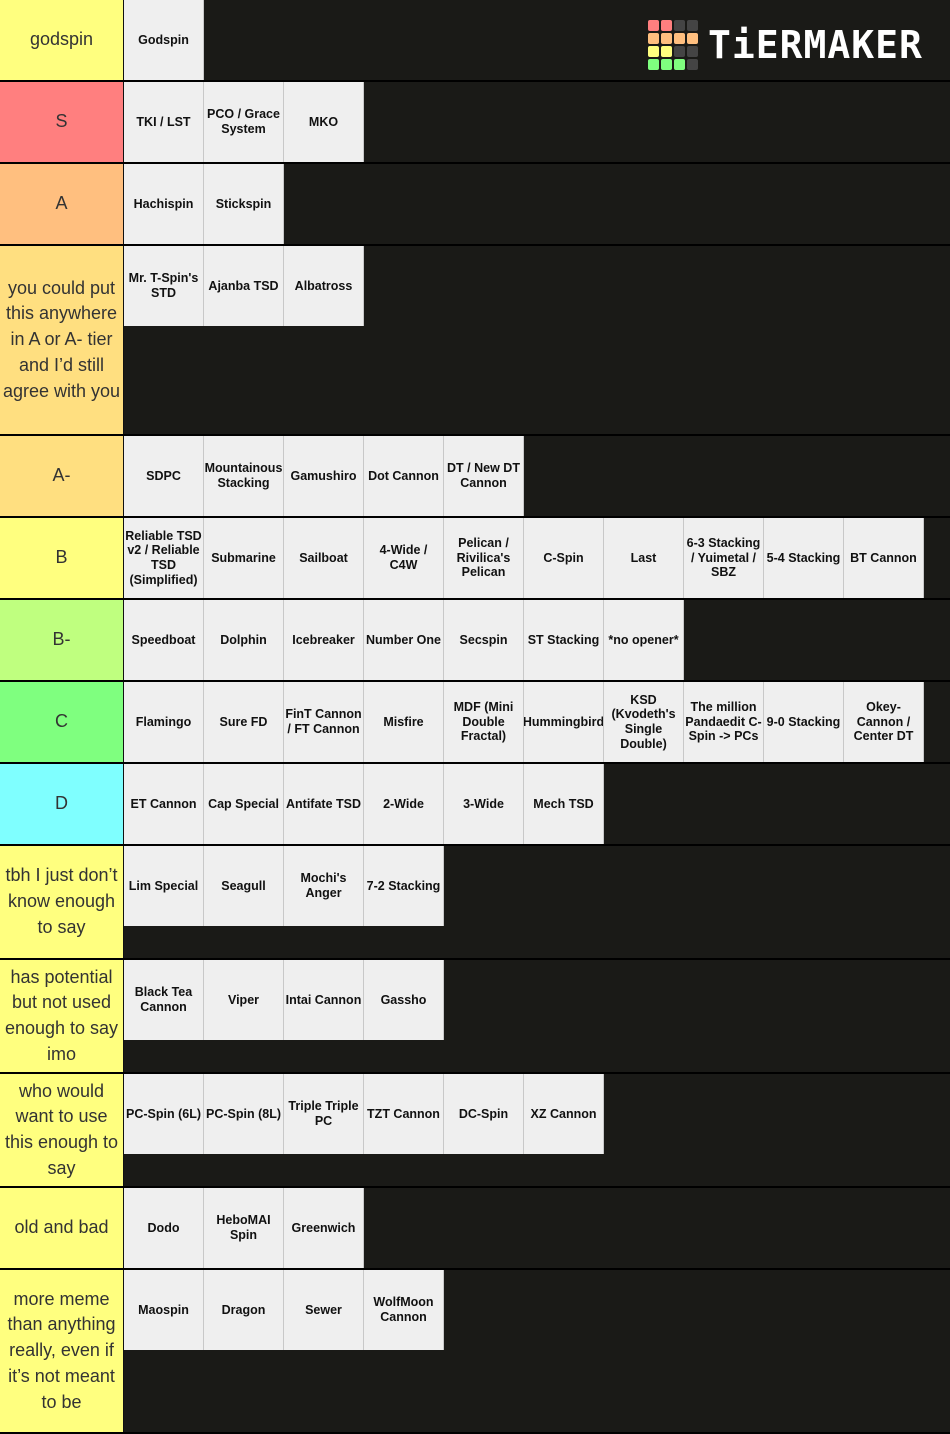  Describe the element at coordinates (244, 476) in the screenshot. I see `tier-item: Mountainous Stacking` at that location.